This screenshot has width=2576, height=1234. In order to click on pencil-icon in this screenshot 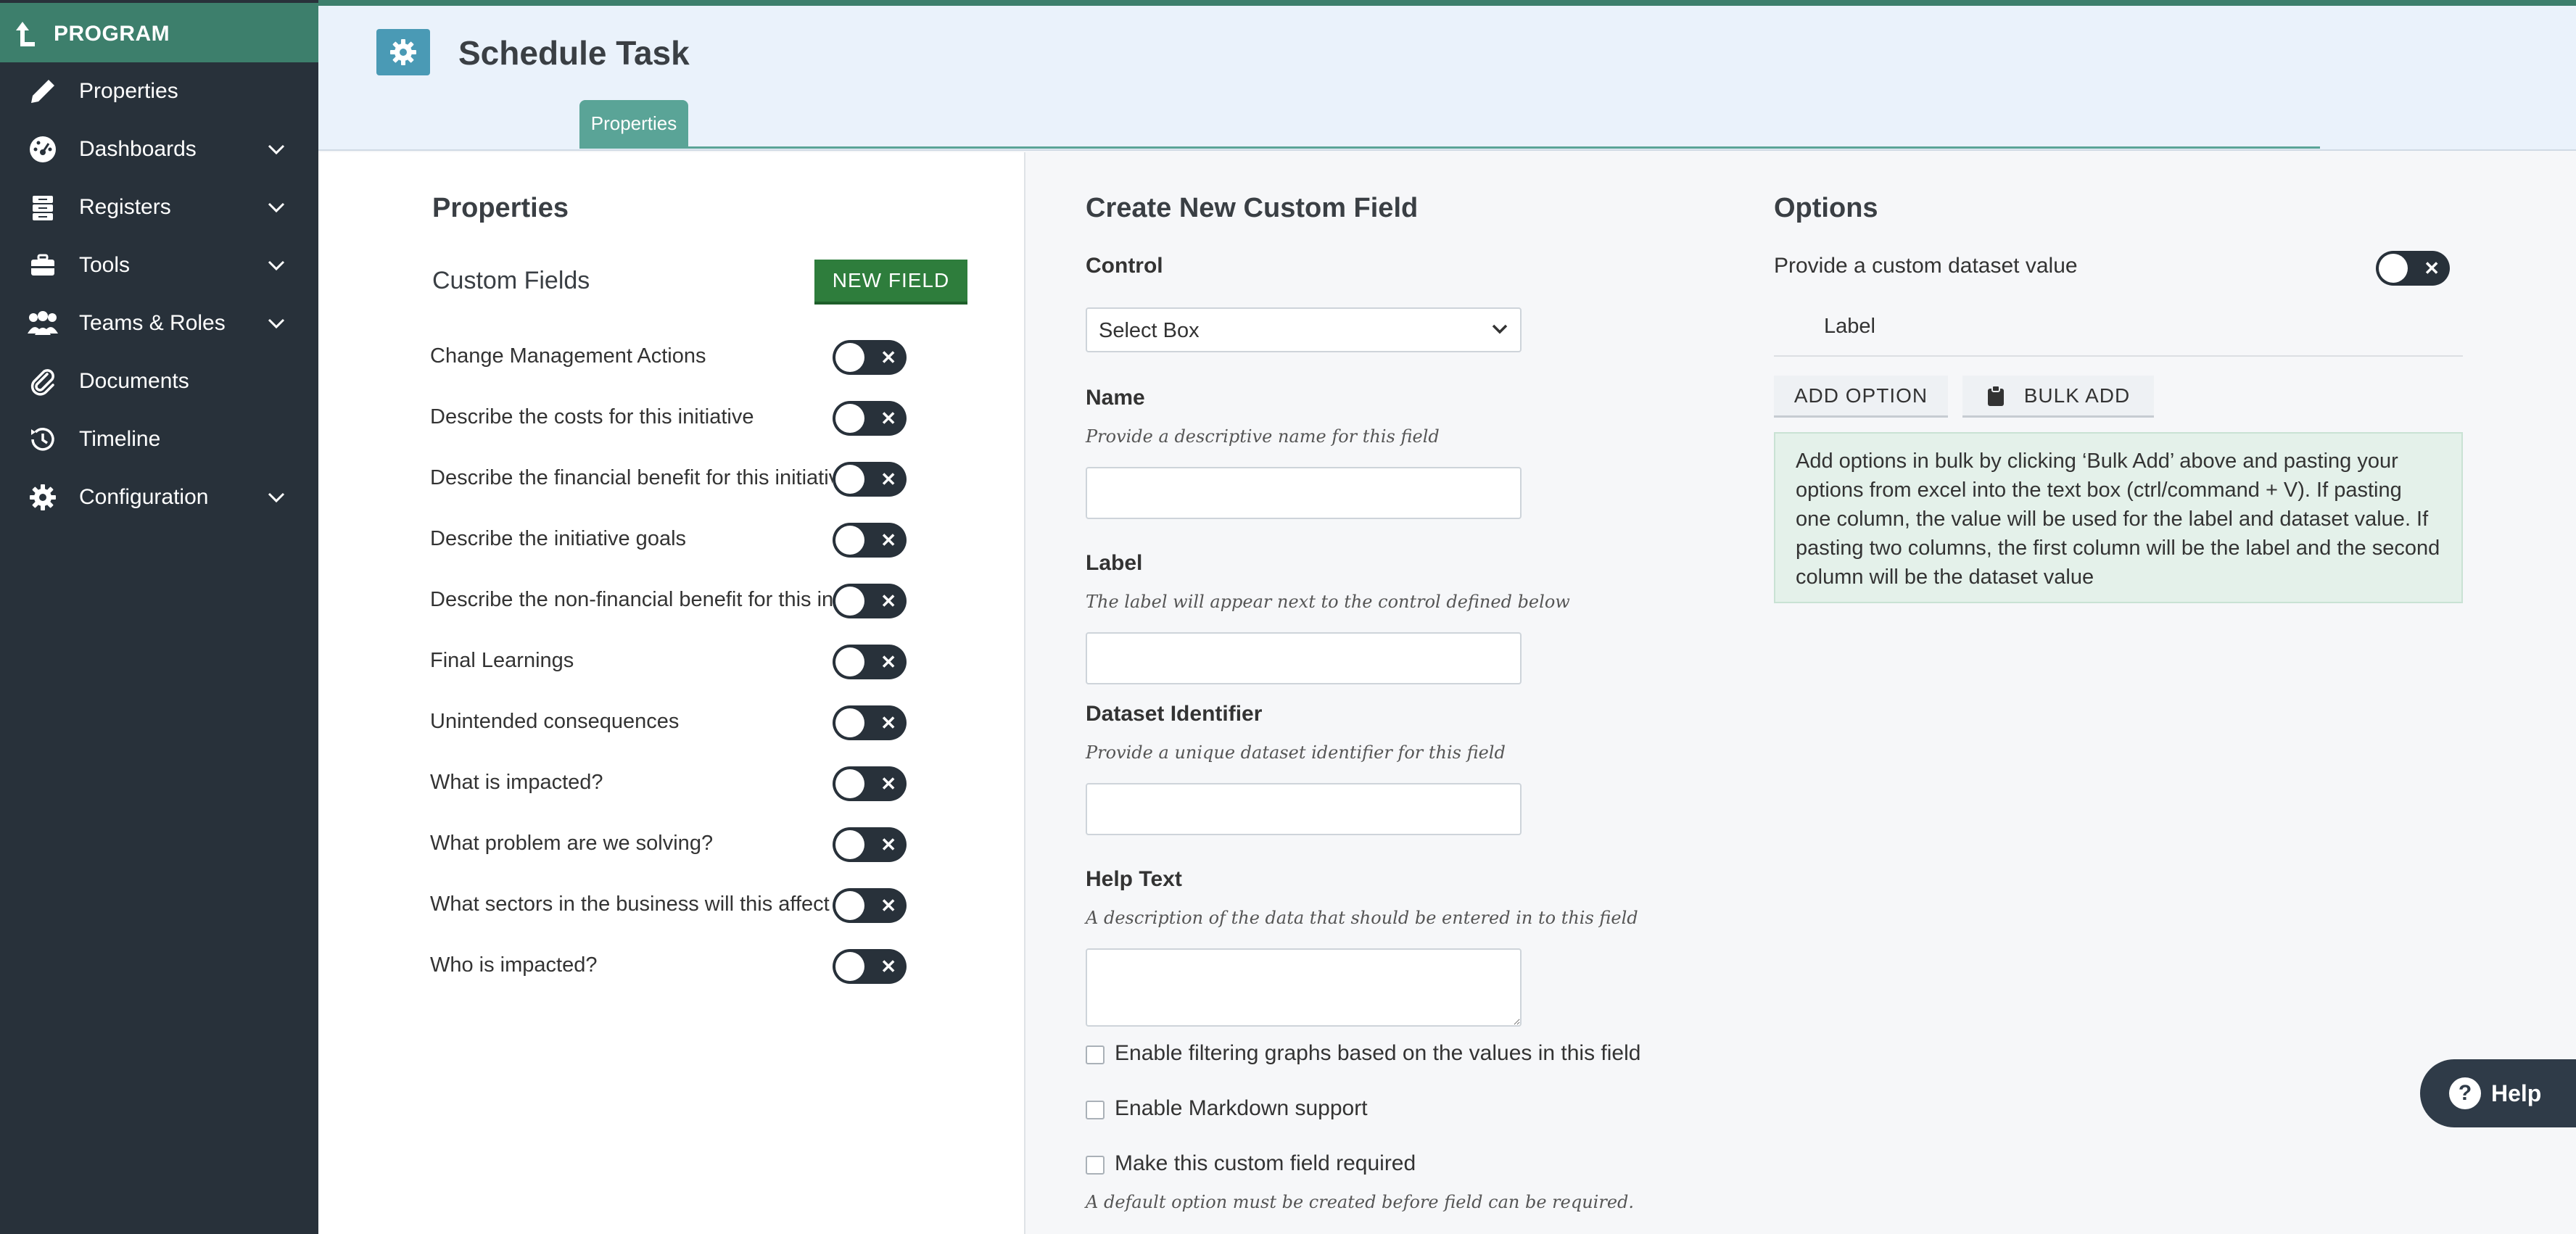, I will do `click(42, 91)`.